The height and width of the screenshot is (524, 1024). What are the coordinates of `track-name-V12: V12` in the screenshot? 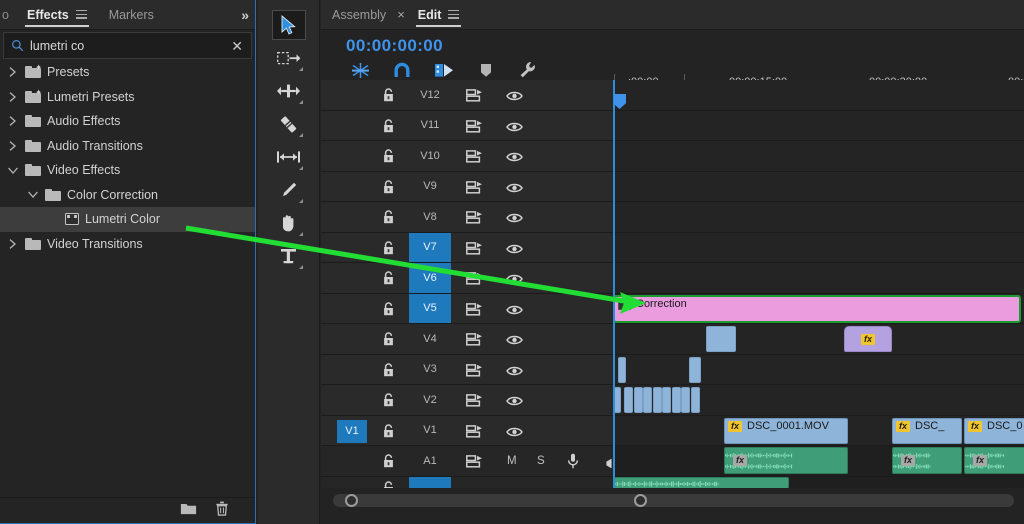 It's located at (430, 95).